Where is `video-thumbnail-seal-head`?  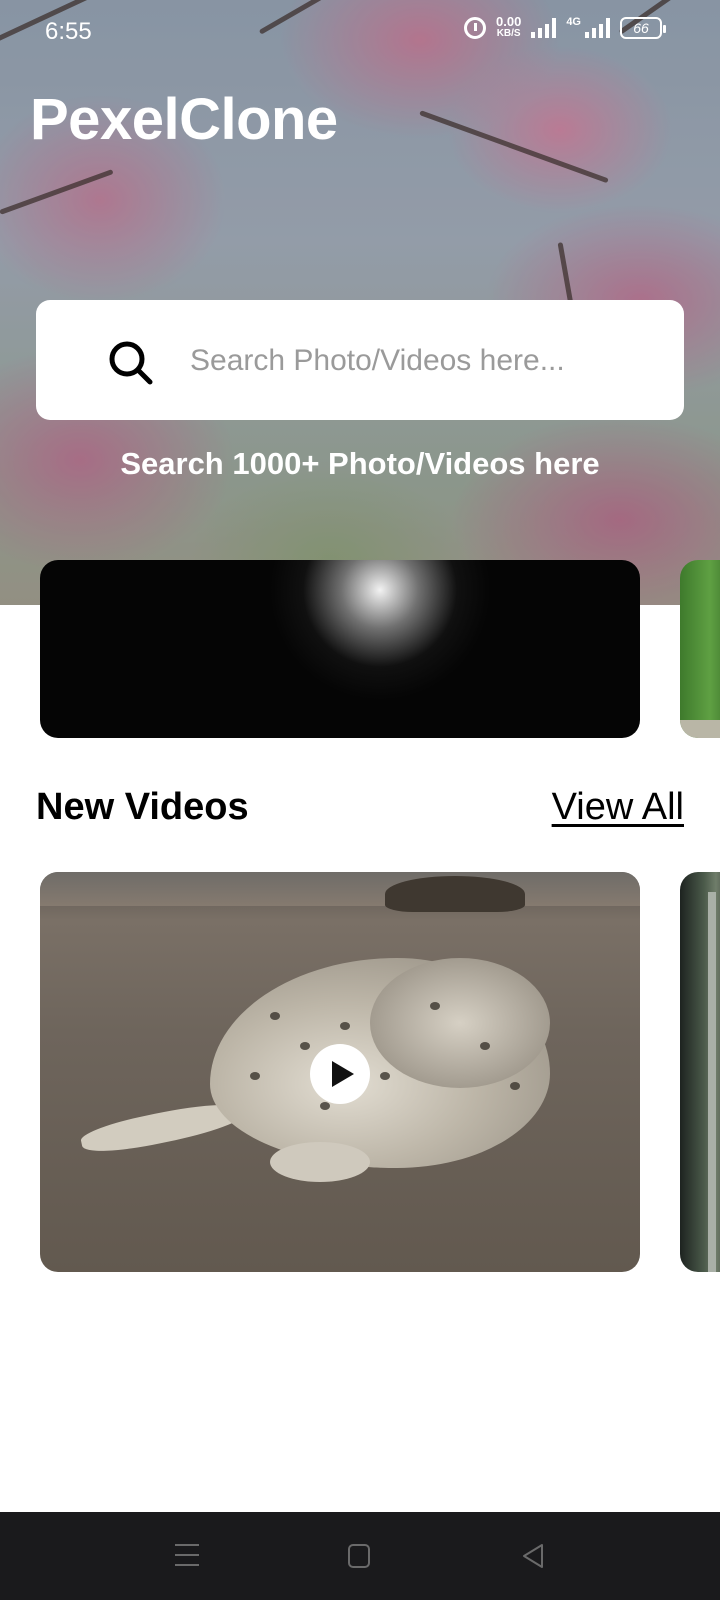
video-thumbnail-seal-head is located at coordinates (460, 1023).